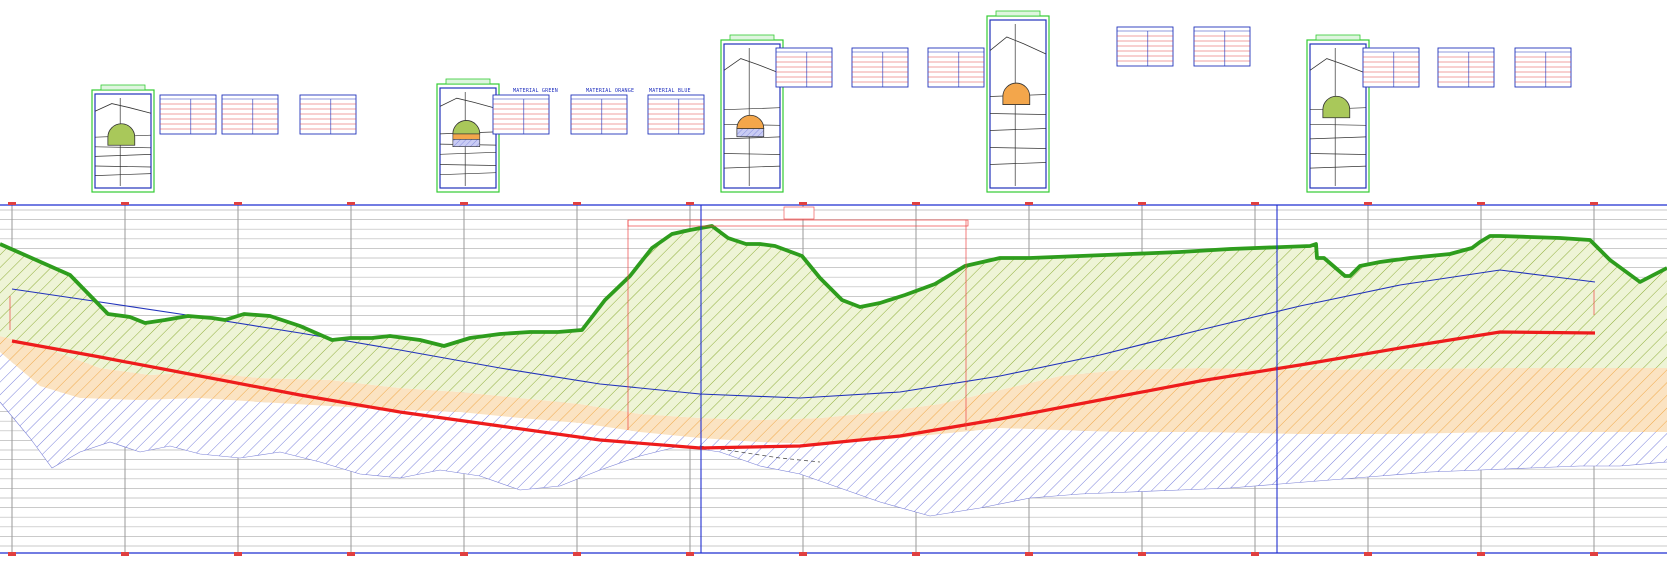 This screenshot has width=1667, height=564. What do you see at coordinates (466, 136) in the screenshot?
I see `section-fill-orange` at bounding box center [466, 136].